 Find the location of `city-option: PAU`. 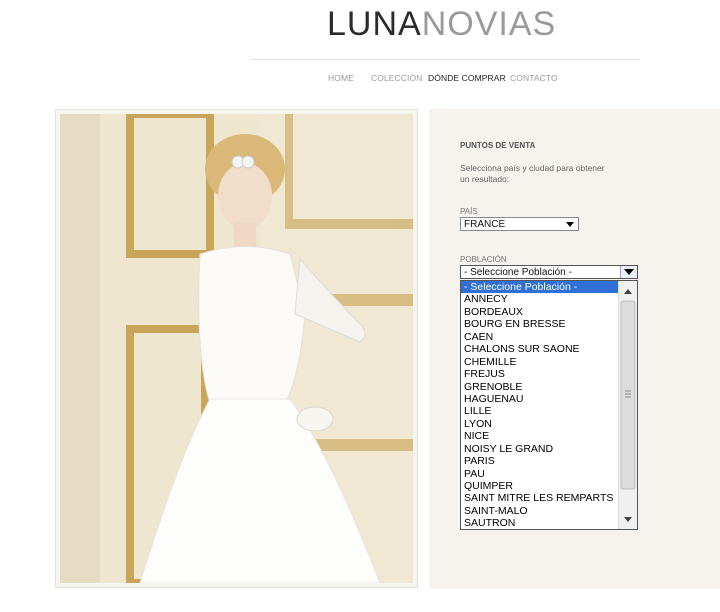

city-option: PAU is located at coordinates (541, 474).